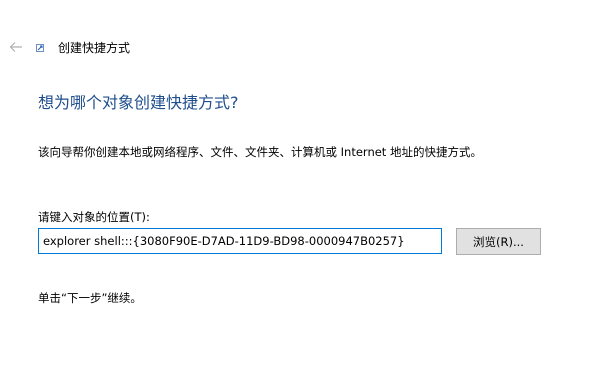 This screenshot has height=377, width=593. What do you see at coordinates (94, 48) in the screenshot?
I see `window-title: 创建快捷方式` at bounding box center [94, 48].